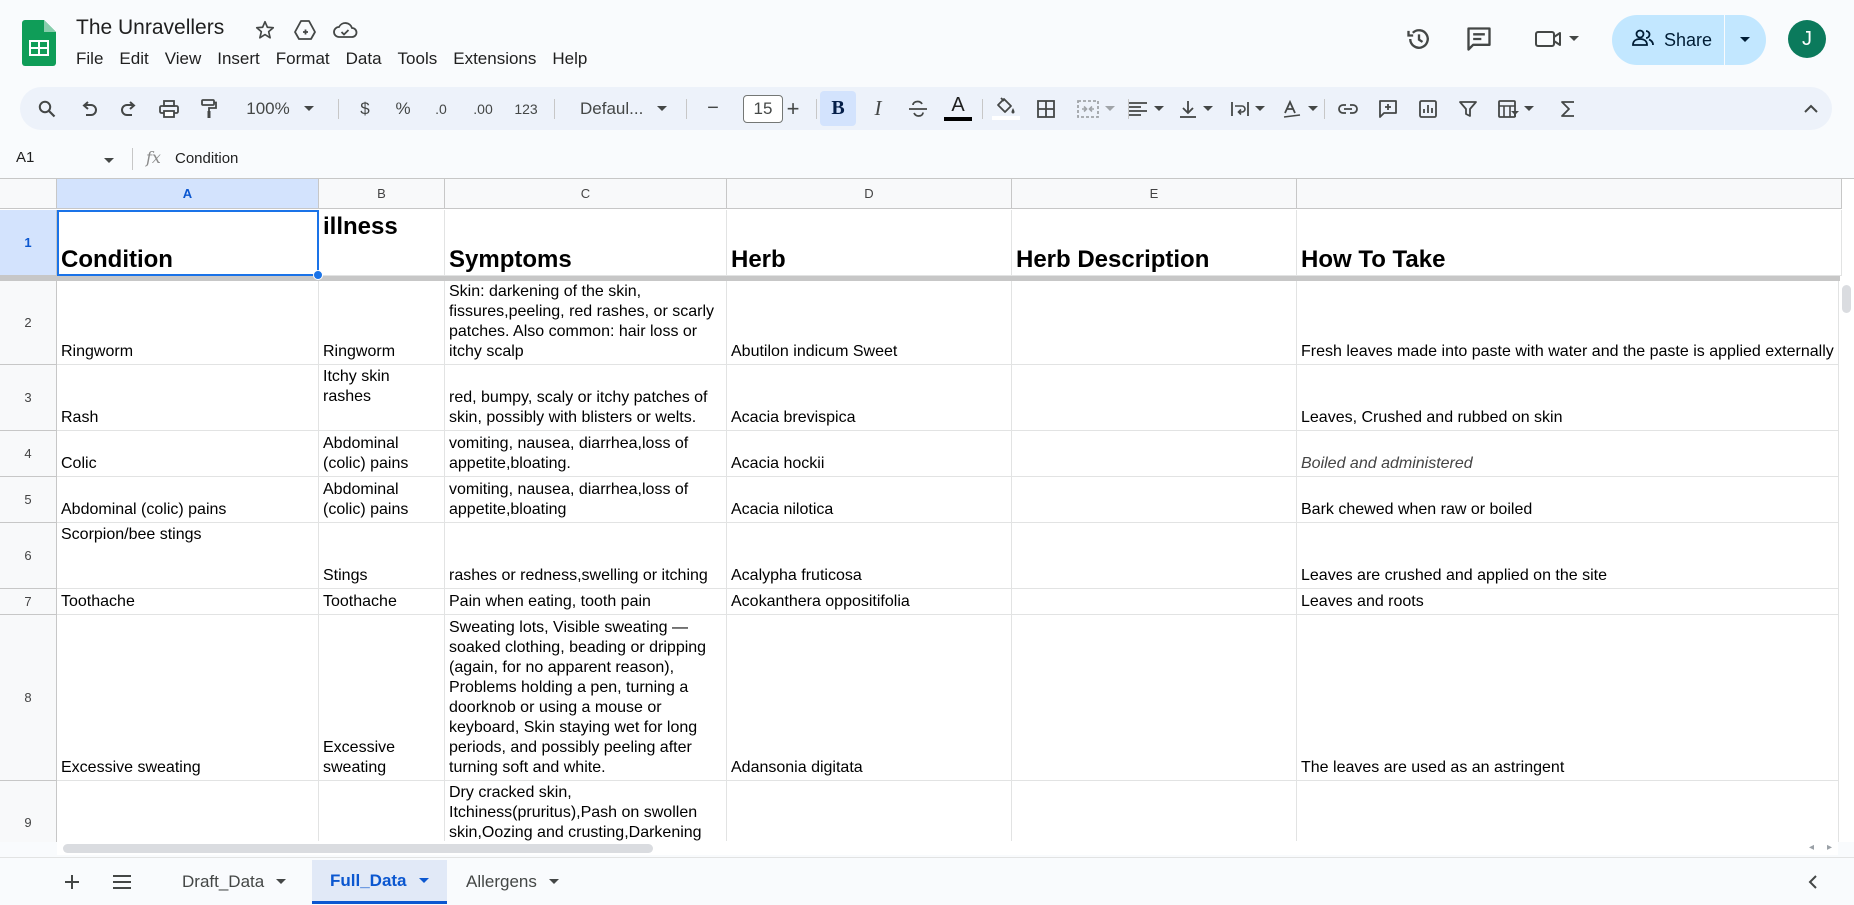 The image size is (1854, 905). I want to click on strikethrough-icon, so click(918, 108).